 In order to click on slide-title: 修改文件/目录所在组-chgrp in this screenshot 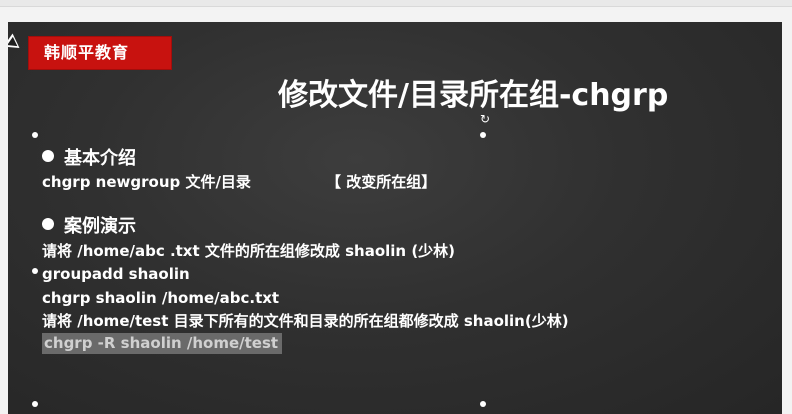, I will do `click(473, 96)`.